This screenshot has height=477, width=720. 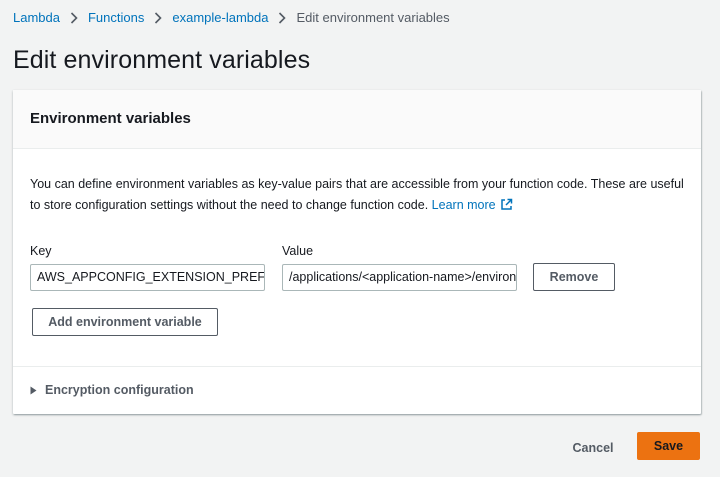 What do you see at coordinates (506, 207) in the screenshot?
I see `external-link-icon` at bounding box center [506, 207].